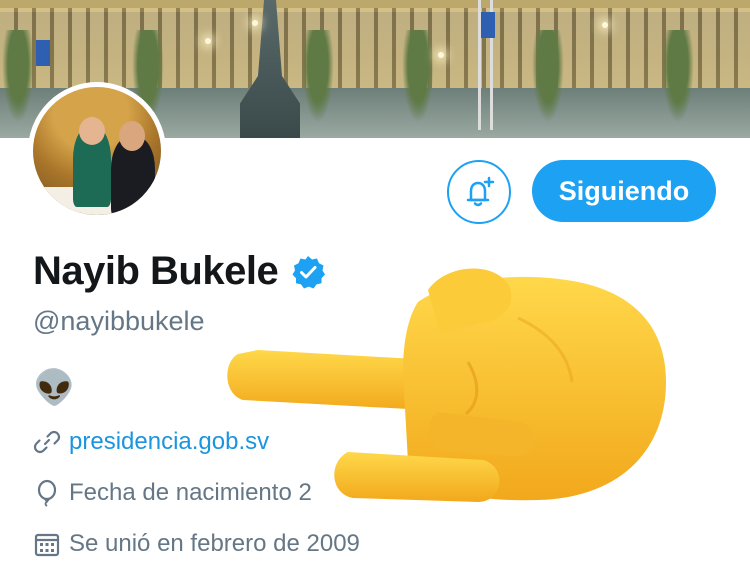 The height and width of the screenshot is (576, 750). I want to click on following-button-label: Siguiendo, so click(624, 190).